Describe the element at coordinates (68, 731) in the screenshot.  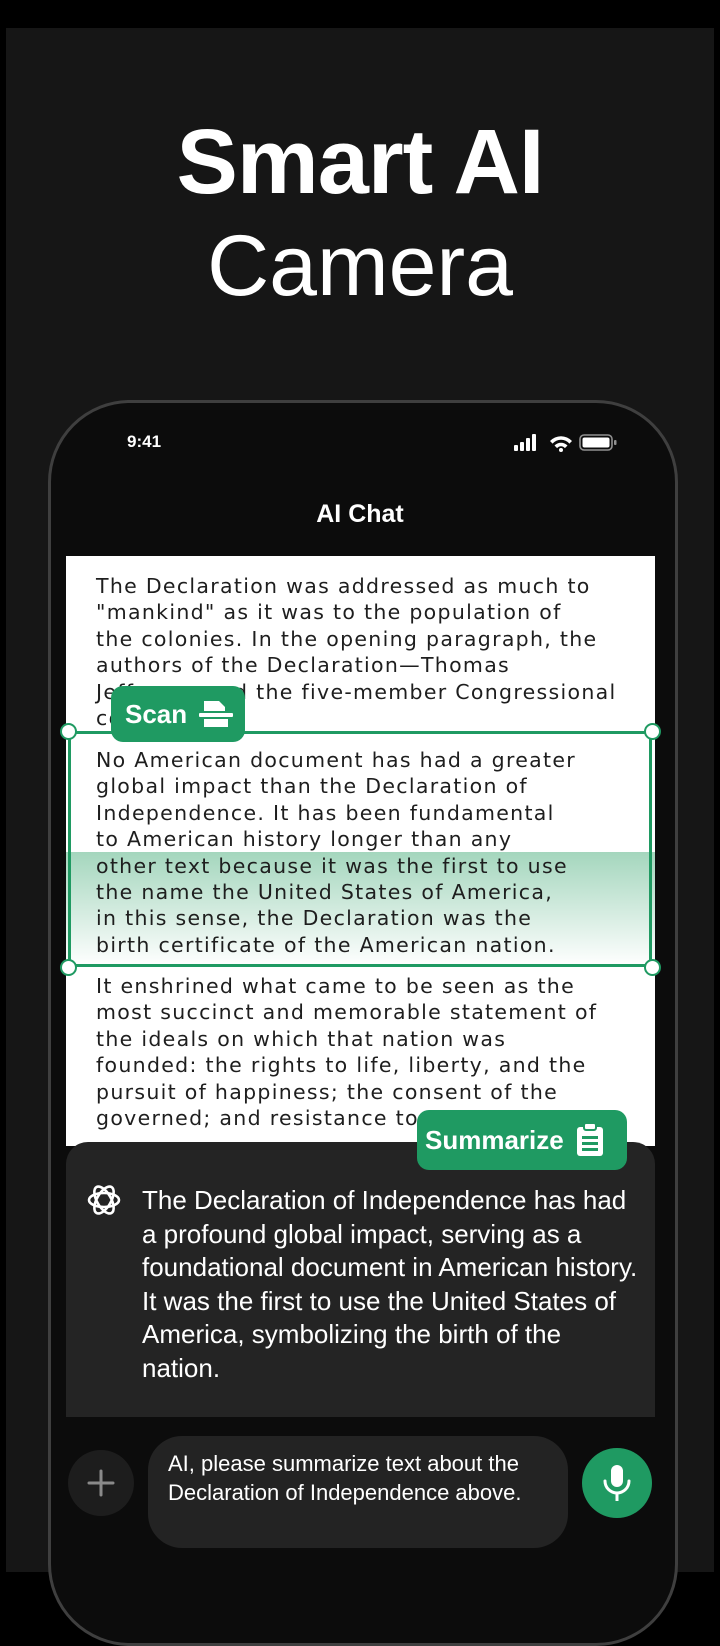
I see `selection-handle-top-left` at that location.